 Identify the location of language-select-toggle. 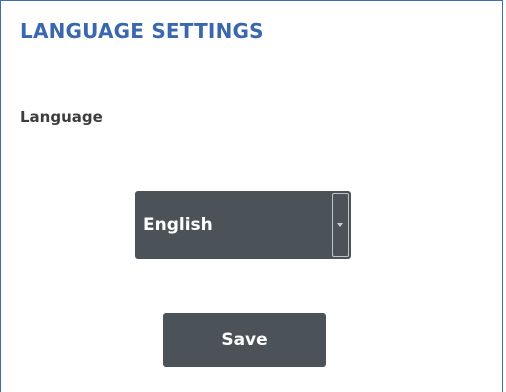
(340, 225).